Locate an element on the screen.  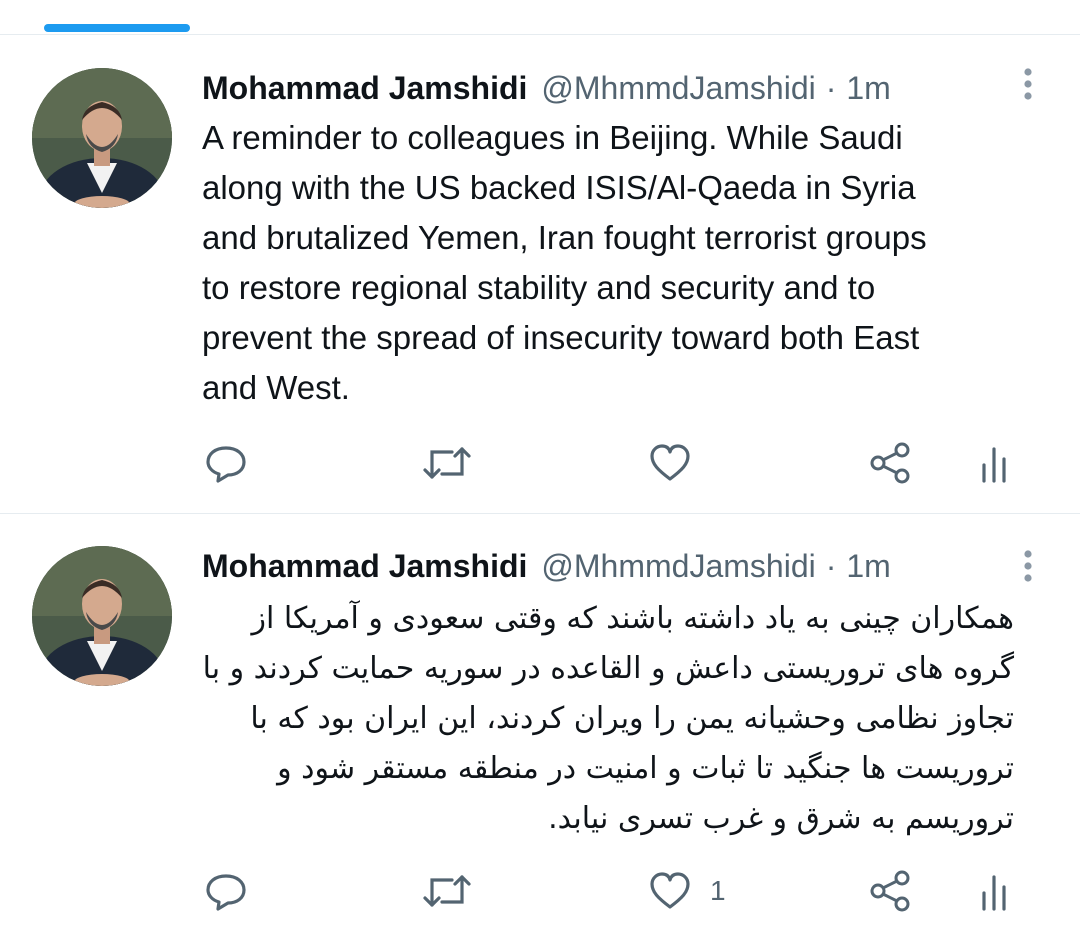
tweet-actions: 1 is located at coordinates (540, 891).